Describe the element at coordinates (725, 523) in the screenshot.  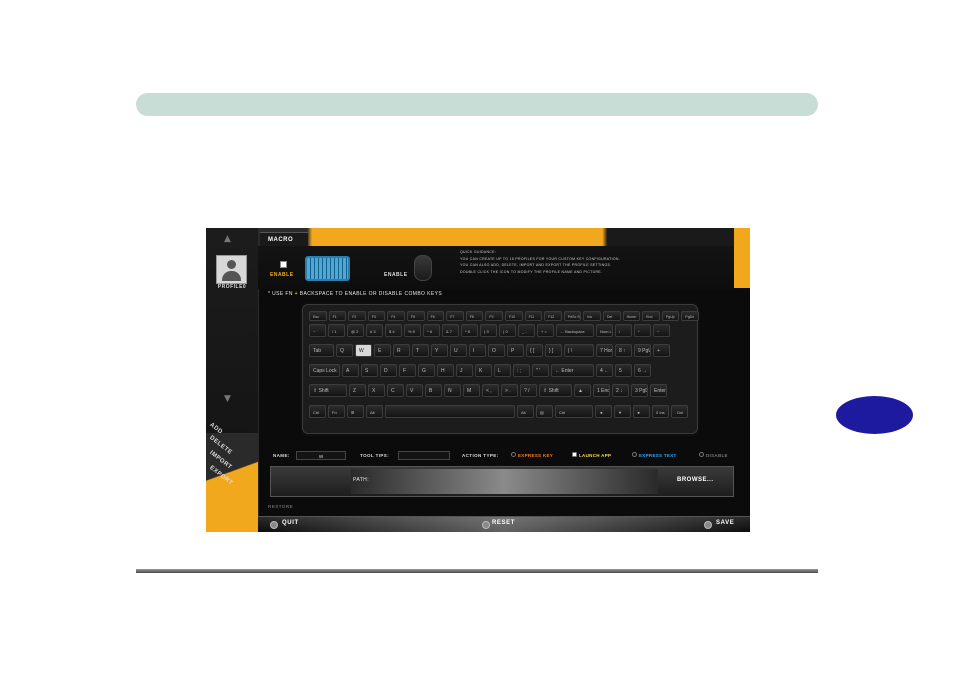
I see `save-button: SAVE` at that location.